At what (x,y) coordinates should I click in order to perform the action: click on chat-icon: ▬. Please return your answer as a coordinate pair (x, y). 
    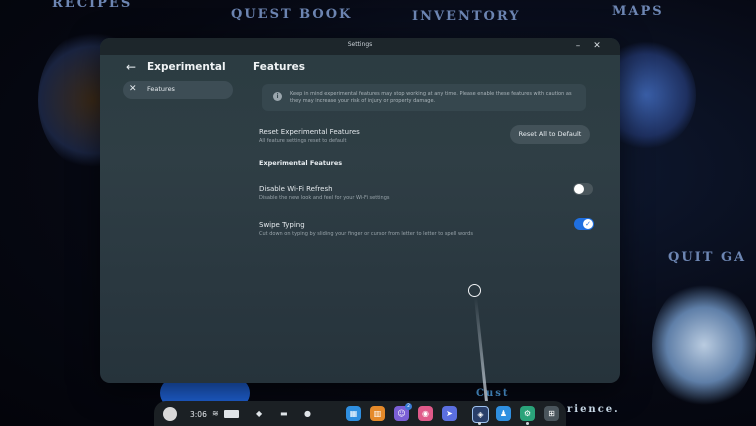
    Looking at the image, I should click on (284, 413).